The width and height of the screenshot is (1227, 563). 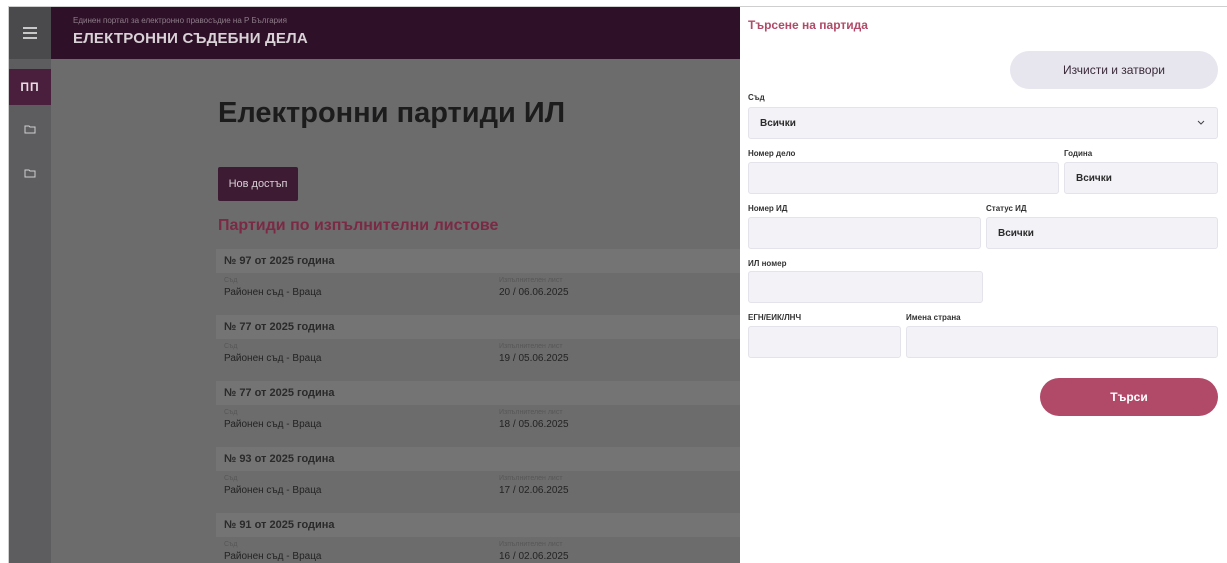 I want to click on id-status-value: Всички, so click(x=1016, y=233).